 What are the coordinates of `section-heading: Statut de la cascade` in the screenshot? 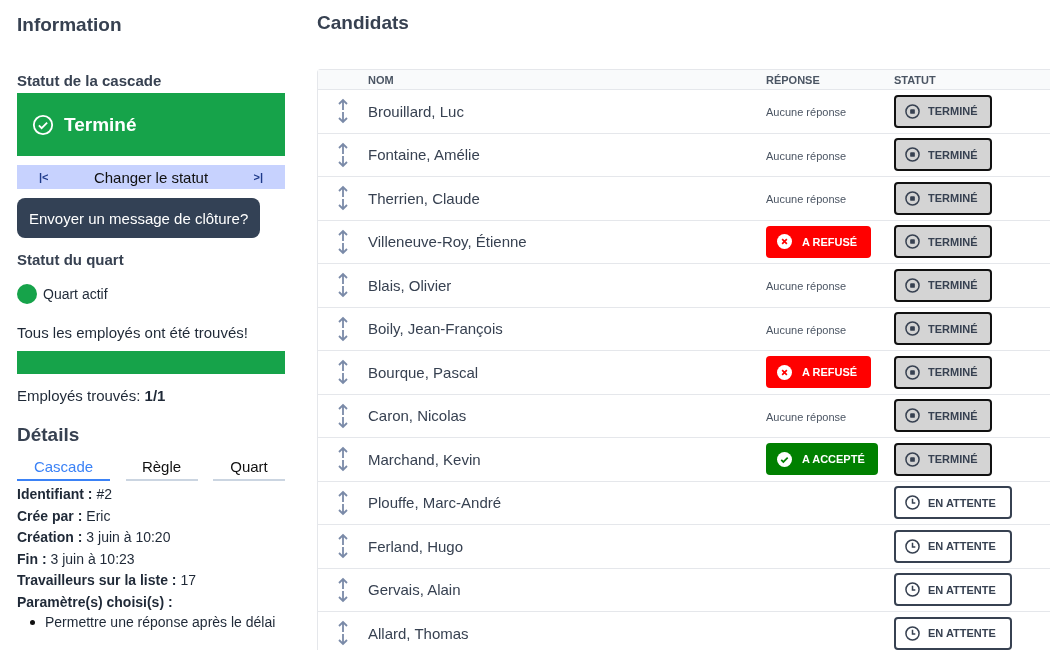 It's located at (90, 80).